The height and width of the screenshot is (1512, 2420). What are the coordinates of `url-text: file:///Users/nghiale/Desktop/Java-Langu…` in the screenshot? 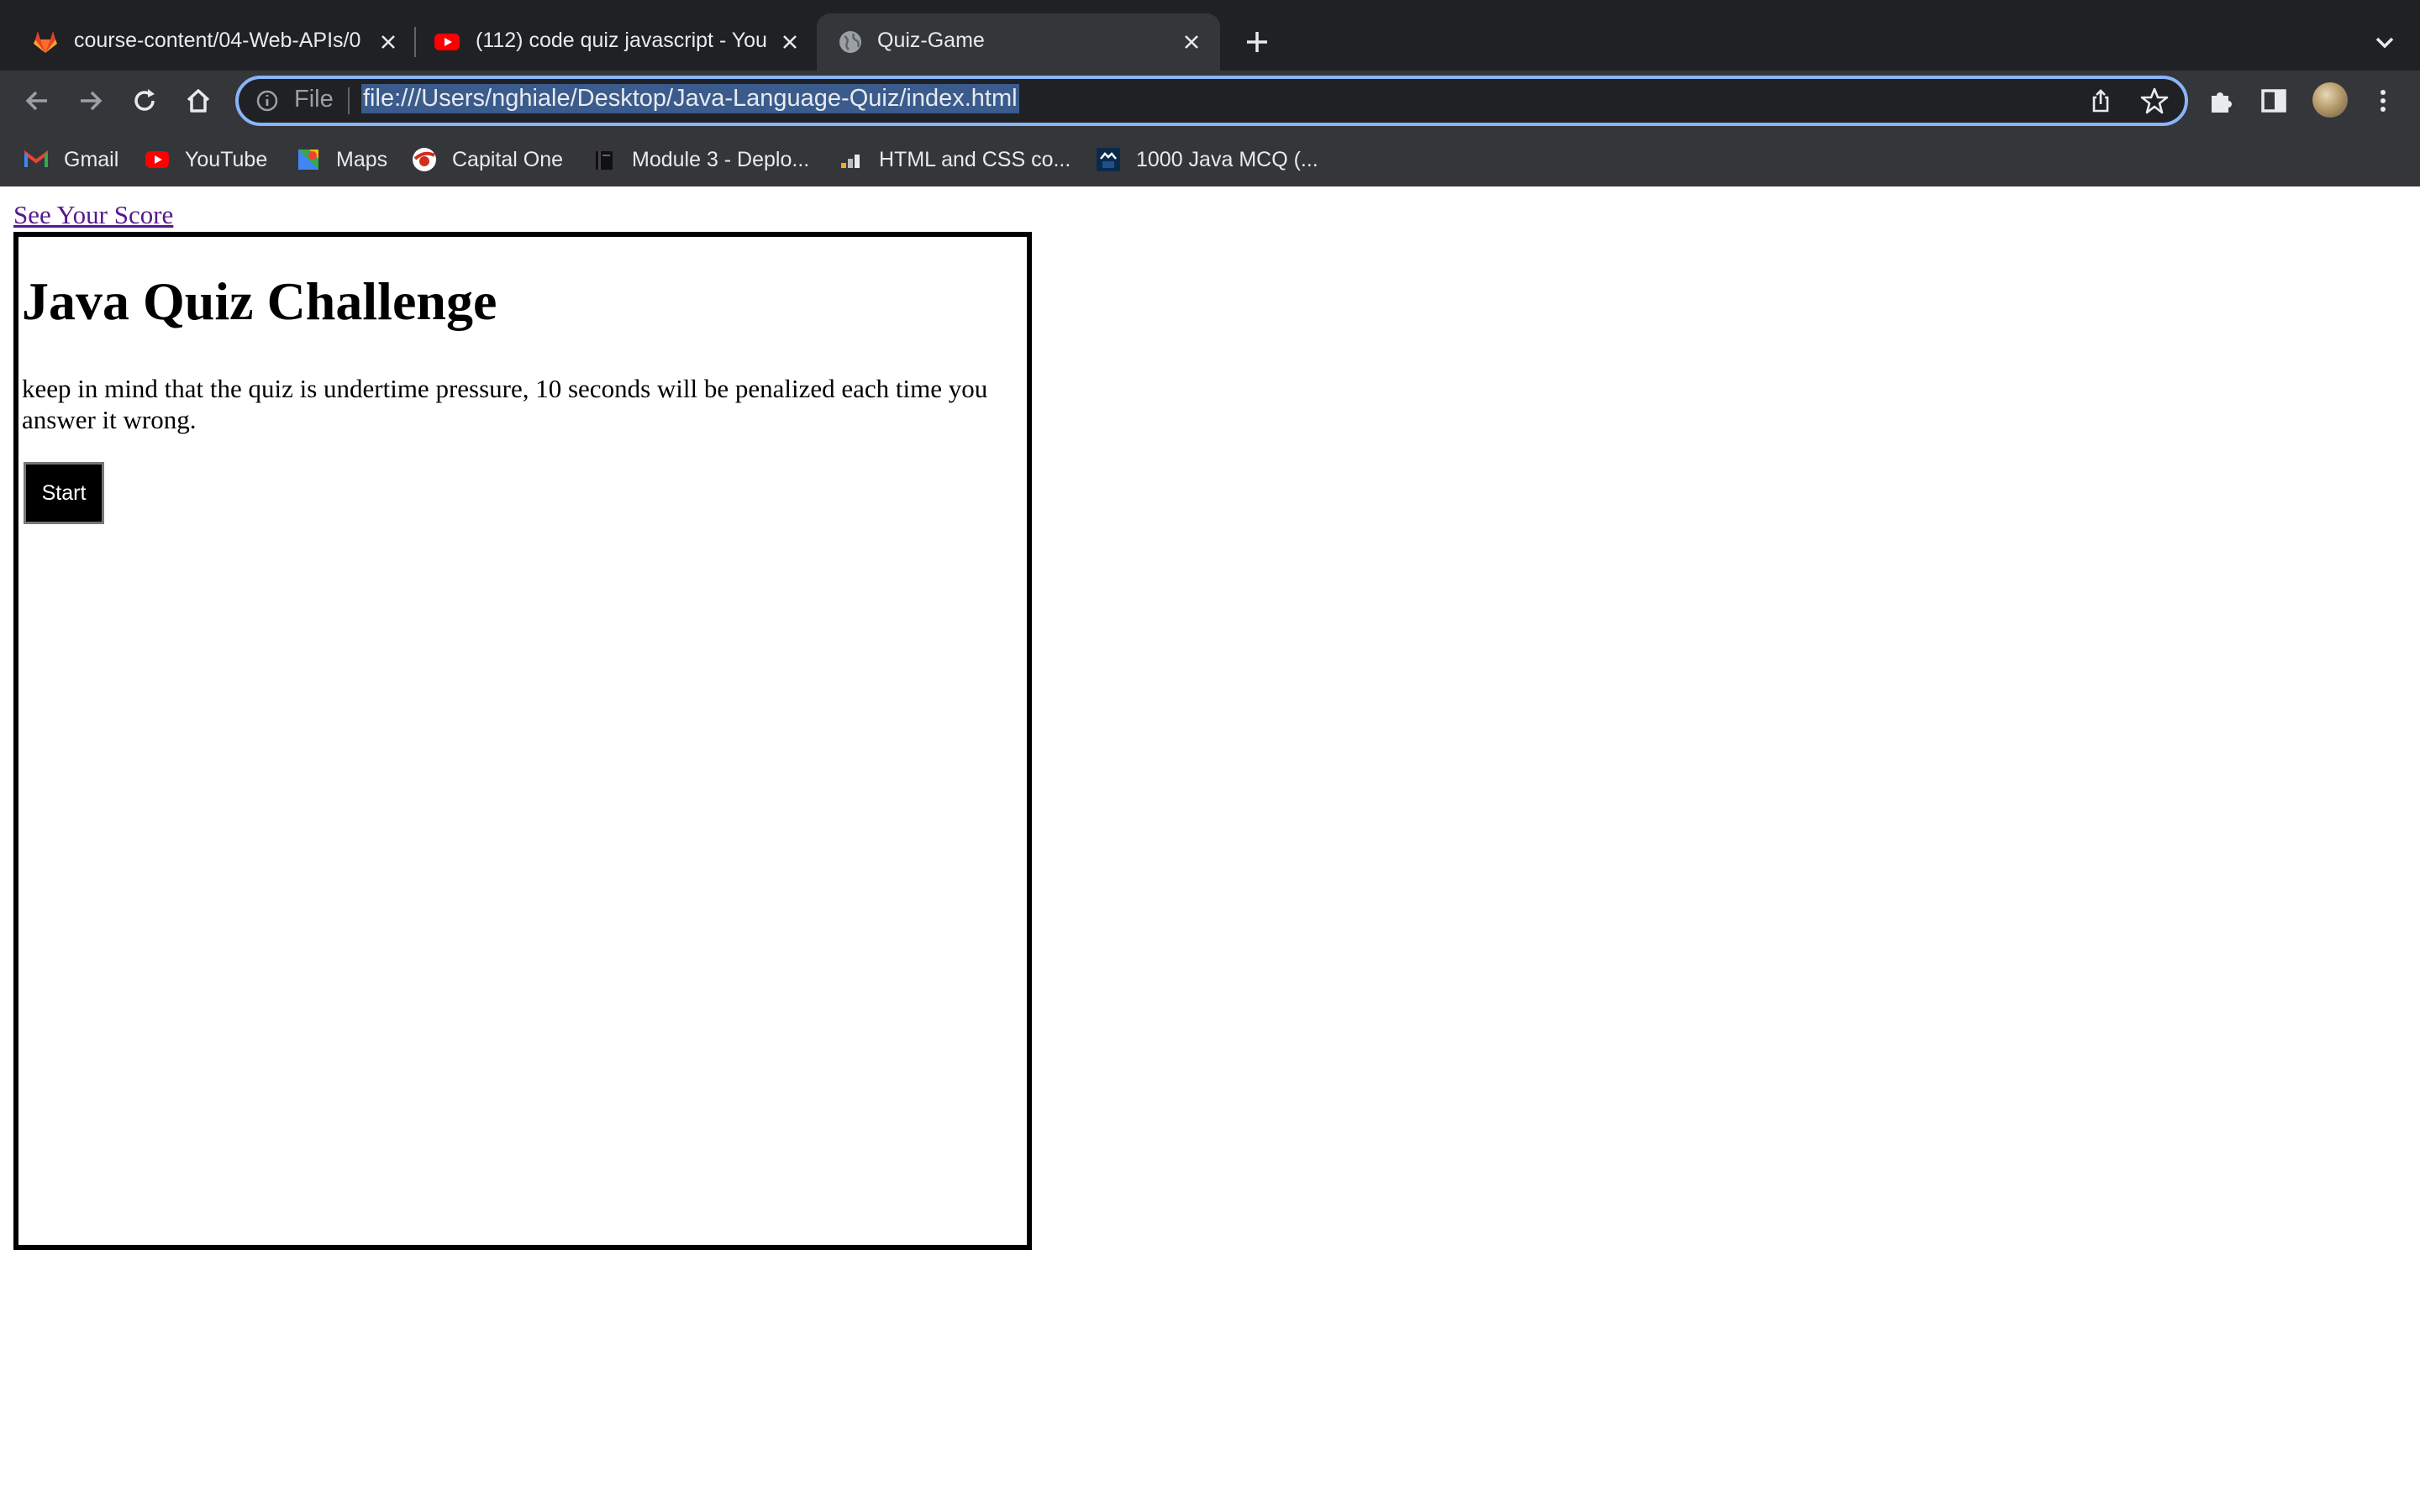 It's located at (690, 98).